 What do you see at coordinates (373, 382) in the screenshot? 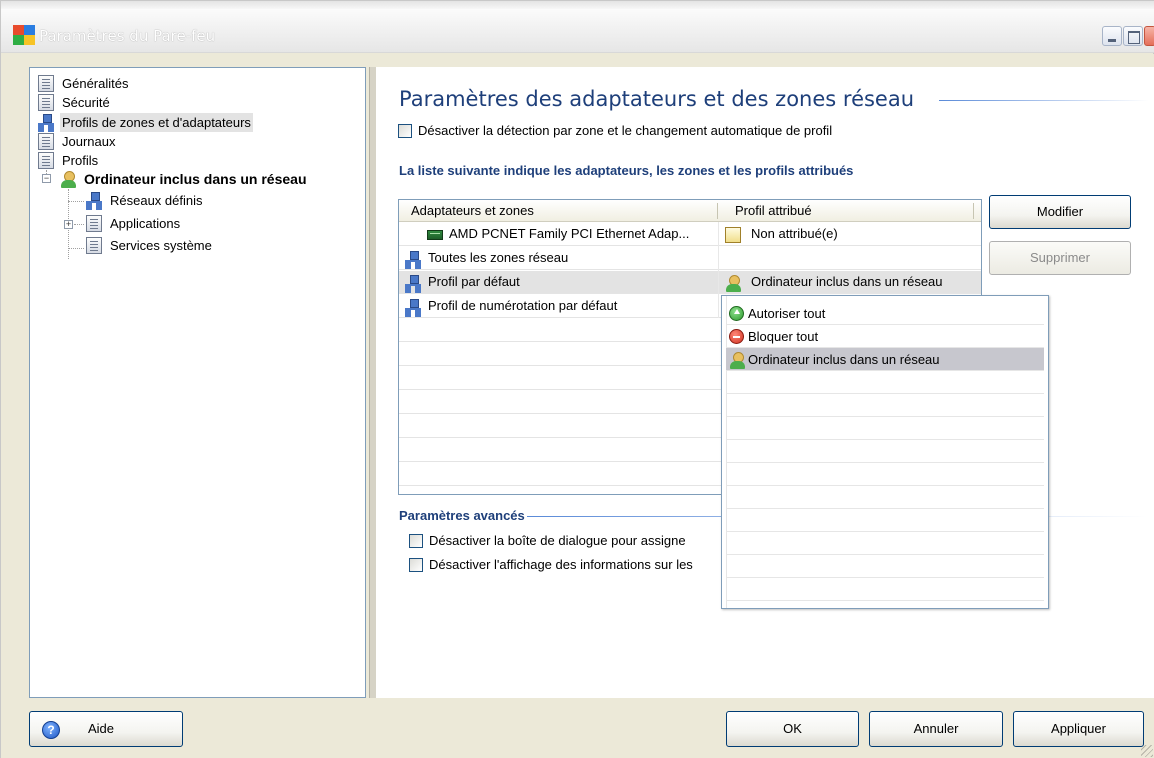
I see `panel-splitter` at bounding box center [373, 382].